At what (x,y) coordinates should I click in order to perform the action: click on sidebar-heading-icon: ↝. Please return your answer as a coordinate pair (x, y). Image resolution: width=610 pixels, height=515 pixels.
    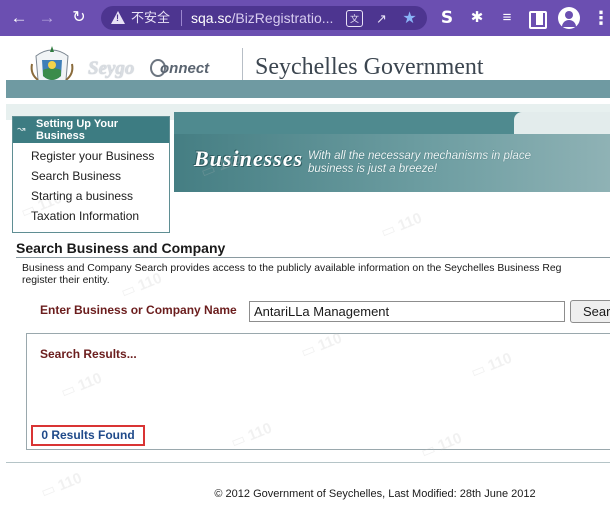
    Looking at the image, I should click on (21, 129).